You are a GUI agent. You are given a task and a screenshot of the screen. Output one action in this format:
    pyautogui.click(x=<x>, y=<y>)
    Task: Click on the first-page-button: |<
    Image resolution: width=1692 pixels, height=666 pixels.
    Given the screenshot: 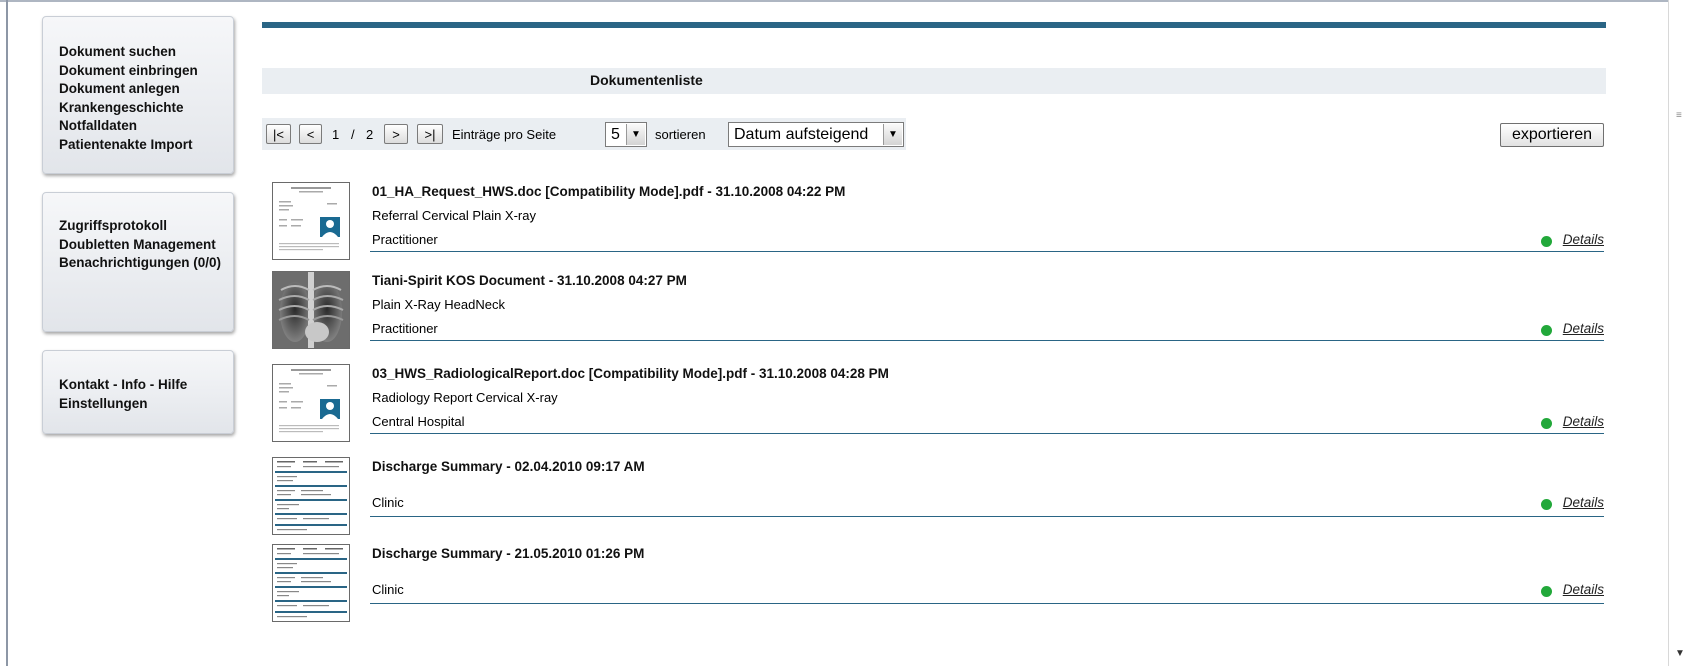 What is the action you would take?
    pyautogui.click(x=278, y=134)
    